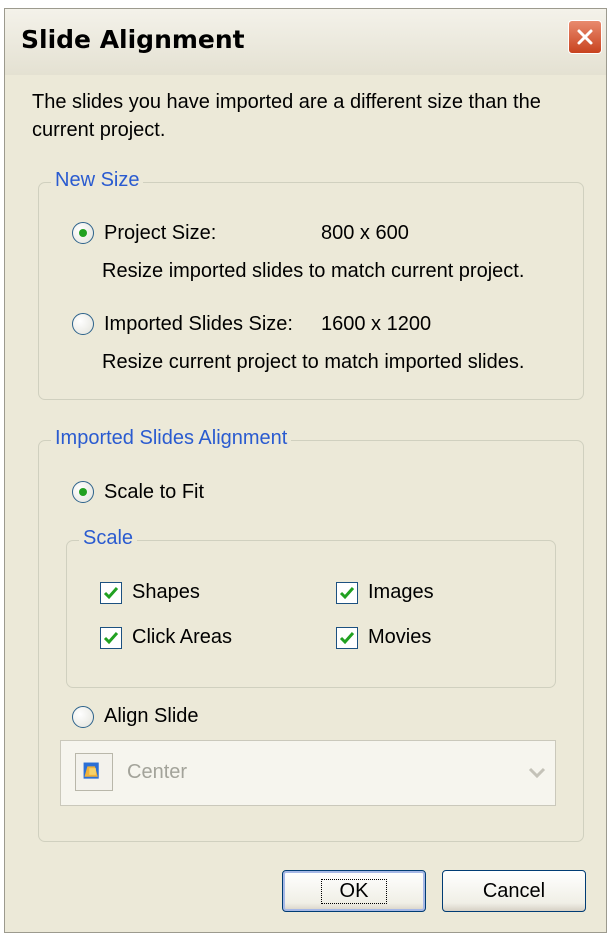  I want to click on project-size-label: Project Size:, so click(160, 233).